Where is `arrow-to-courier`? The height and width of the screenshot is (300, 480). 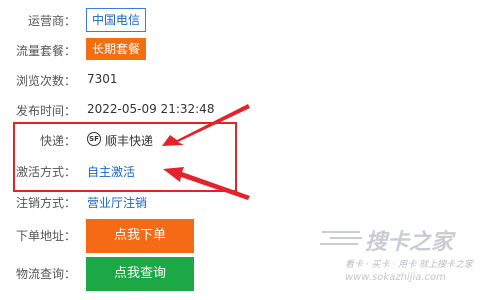
arrow-to-courier is located at coordinates (206, 125).